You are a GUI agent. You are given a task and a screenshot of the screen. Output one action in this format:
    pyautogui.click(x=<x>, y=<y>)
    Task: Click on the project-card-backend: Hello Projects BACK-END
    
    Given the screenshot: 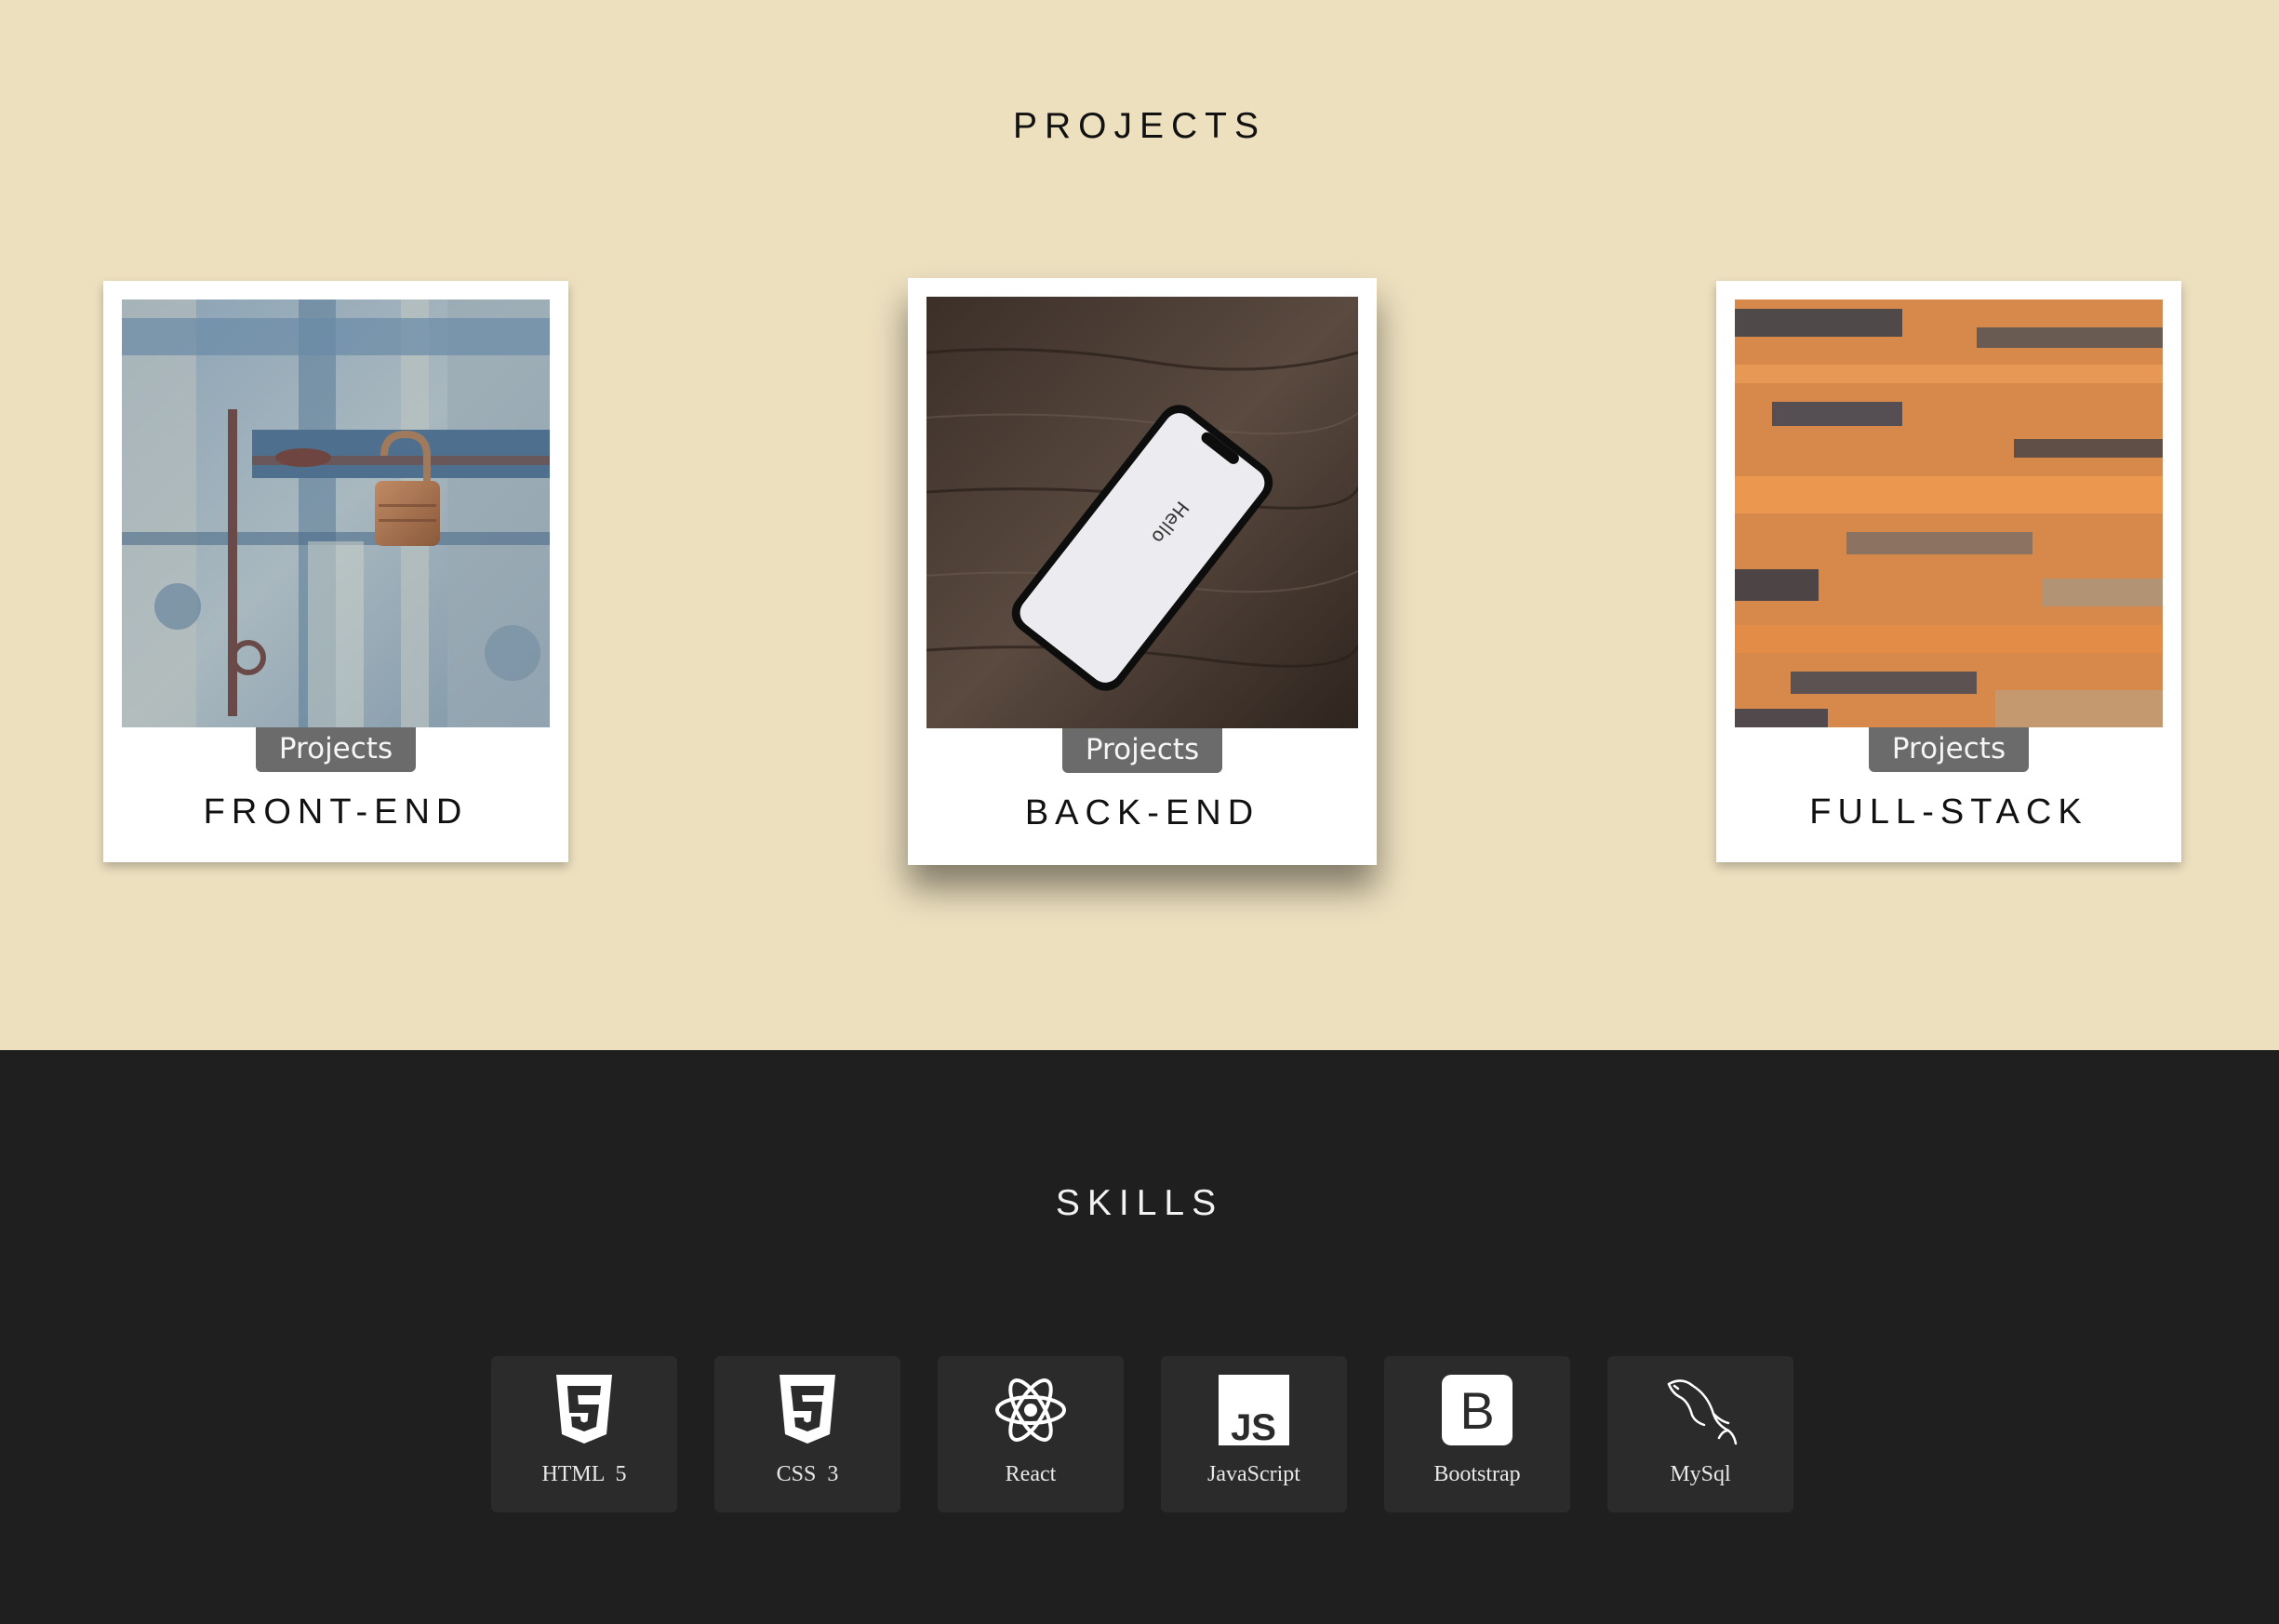 What is the action you would take?
    pyautogui.click(x=1143, y=571)
    